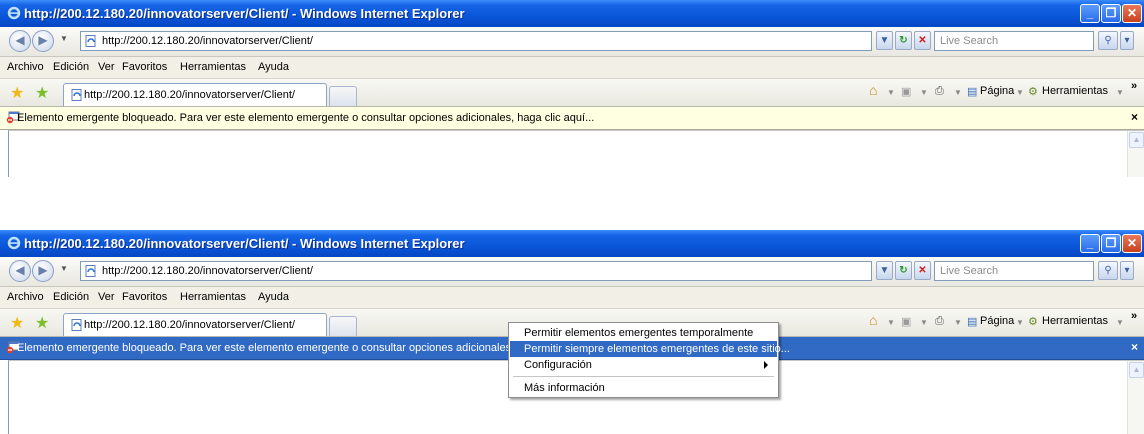 Image resolution: width=1144 pixels, height=434 pixels. I want to click on menu-separator, so click(643, 376).